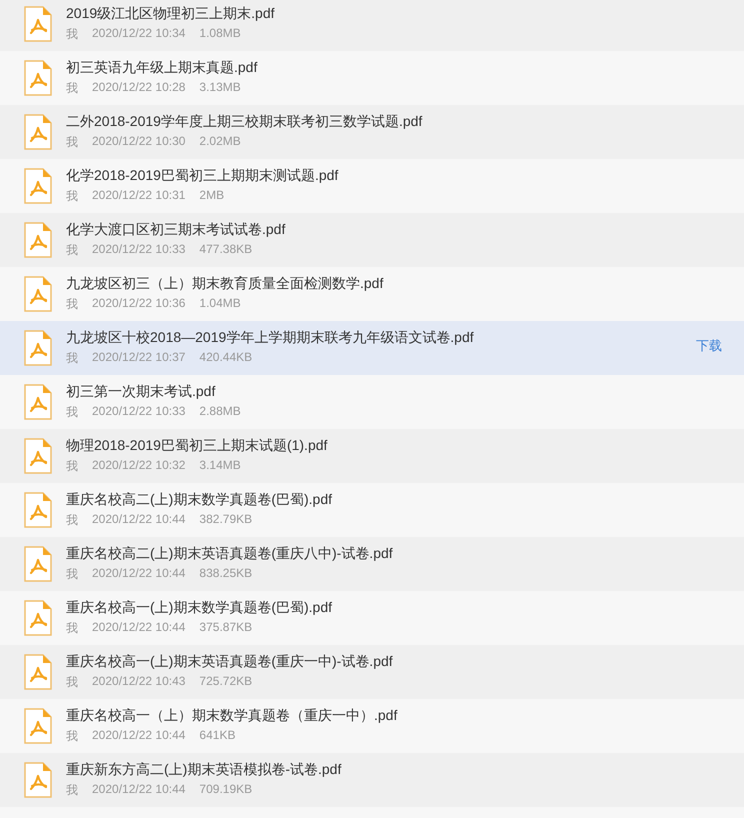 Image resolution: width=744 pixels, height=818 pixels. Describe the element at coordinates (232, 716) in the screenshot. I see `file-name: 重庆名校高一（上）期末数学真题卷（重庆一中）.pdf` at that location.